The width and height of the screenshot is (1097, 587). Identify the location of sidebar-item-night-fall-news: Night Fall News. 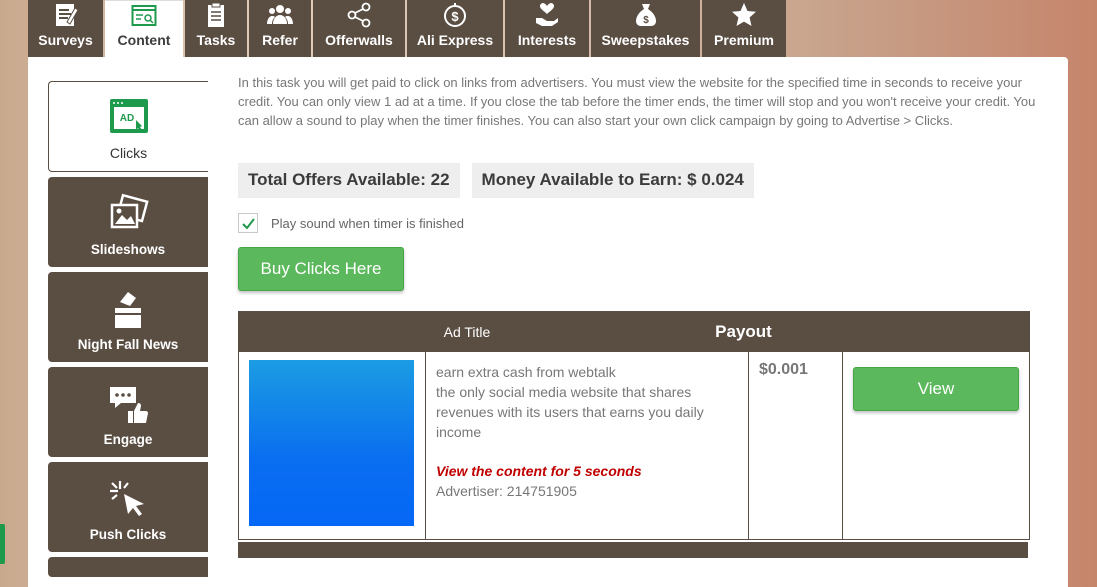
(128, 317).